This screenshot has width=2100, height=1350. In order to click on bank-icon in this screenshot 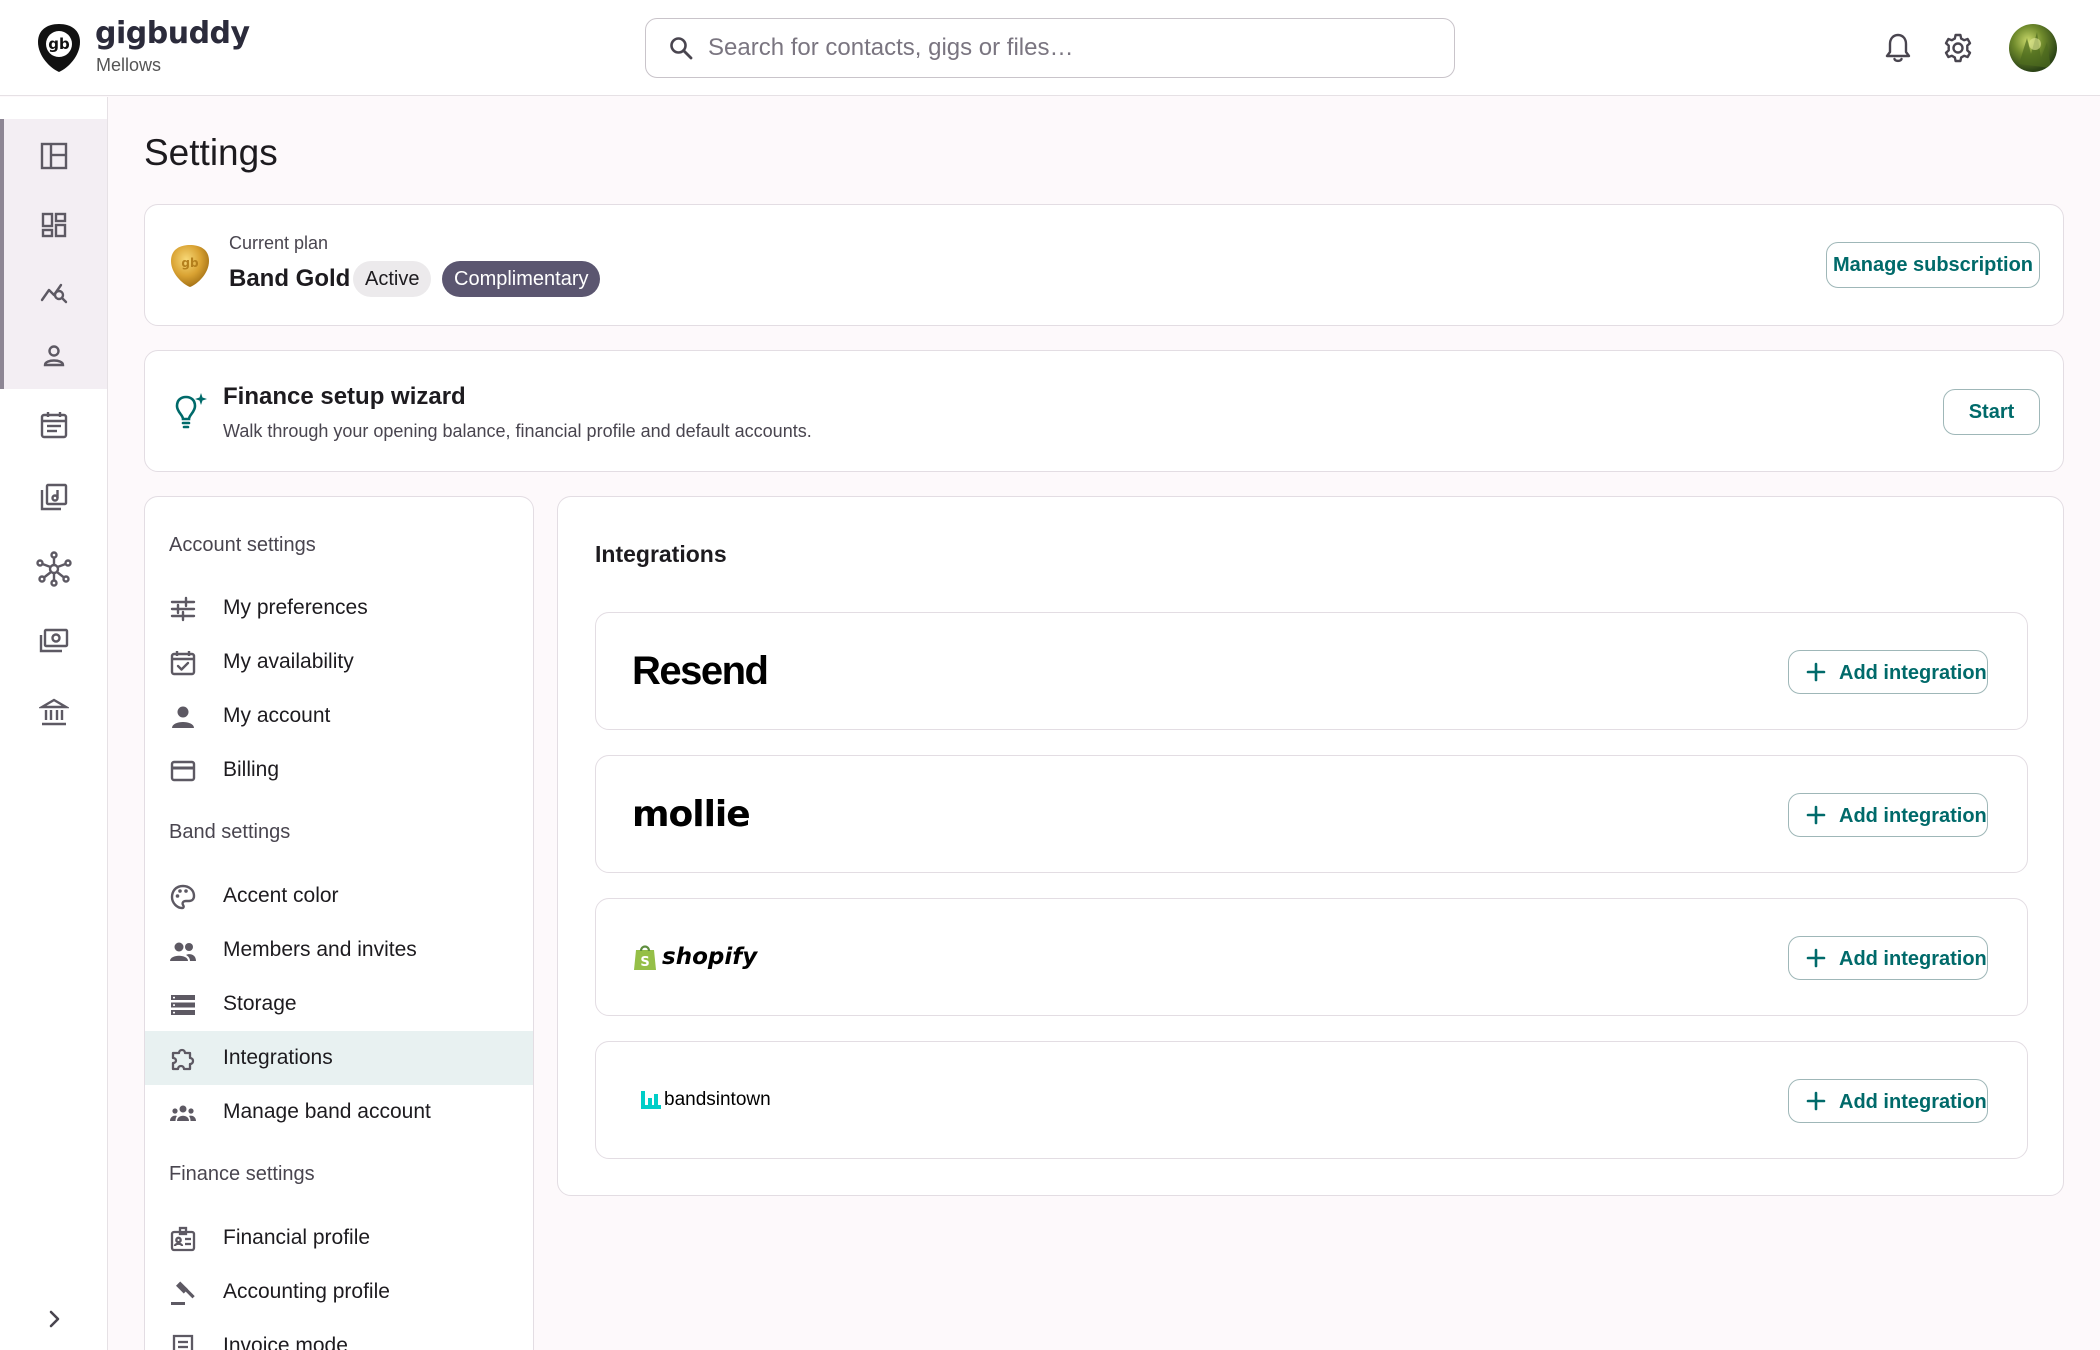, I will do `click(54, 712)`.